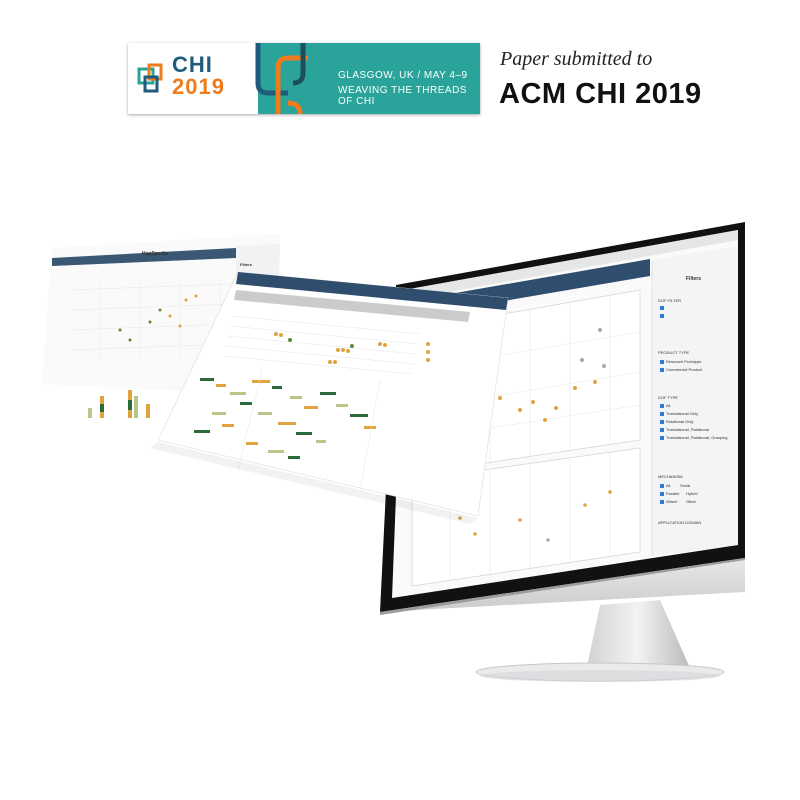  I want to click on filter-section-dof-type: DOF TYPE, so click(668, 397).